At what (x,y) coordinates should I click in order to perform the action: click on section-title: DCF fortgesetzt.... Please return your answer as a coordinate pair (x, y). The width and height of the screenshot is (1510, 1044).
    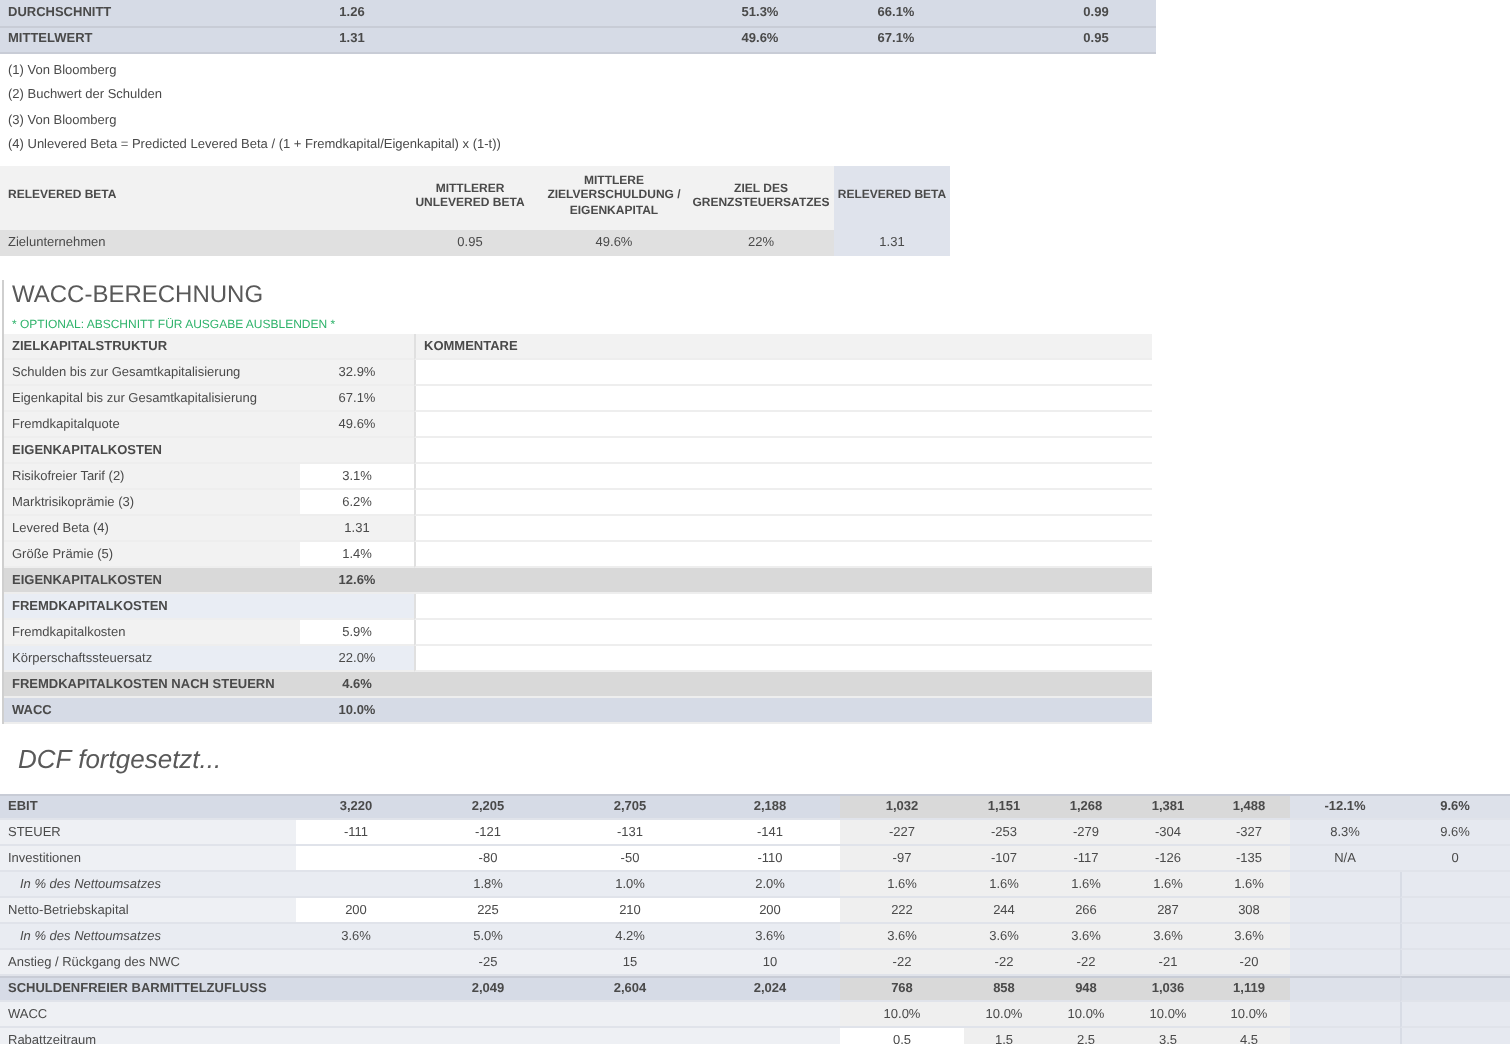
    Looking at the image, I should click on (120, 760).